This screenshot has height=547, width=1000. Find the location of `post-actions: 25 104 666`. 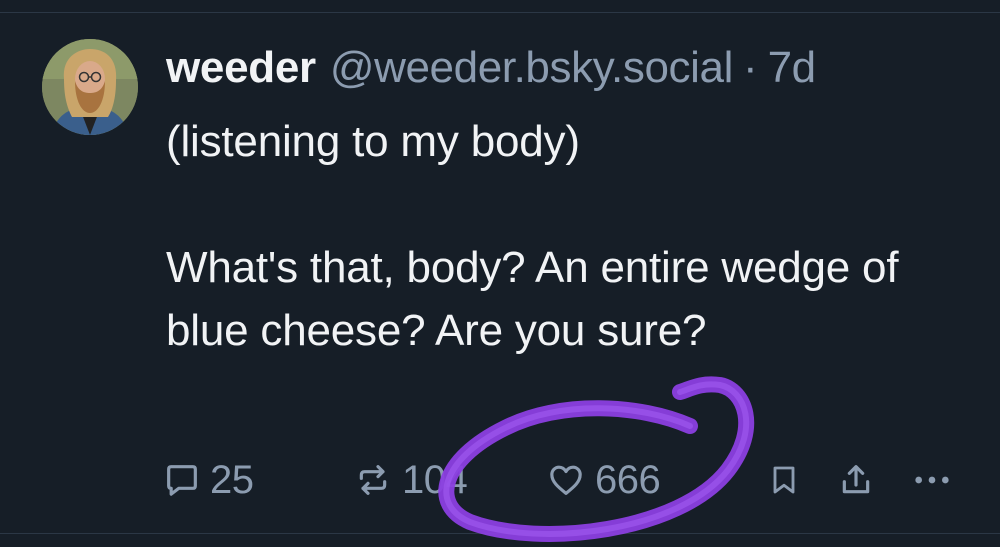

post-actions: 25 104 666 is located at coordinates (500, 480).